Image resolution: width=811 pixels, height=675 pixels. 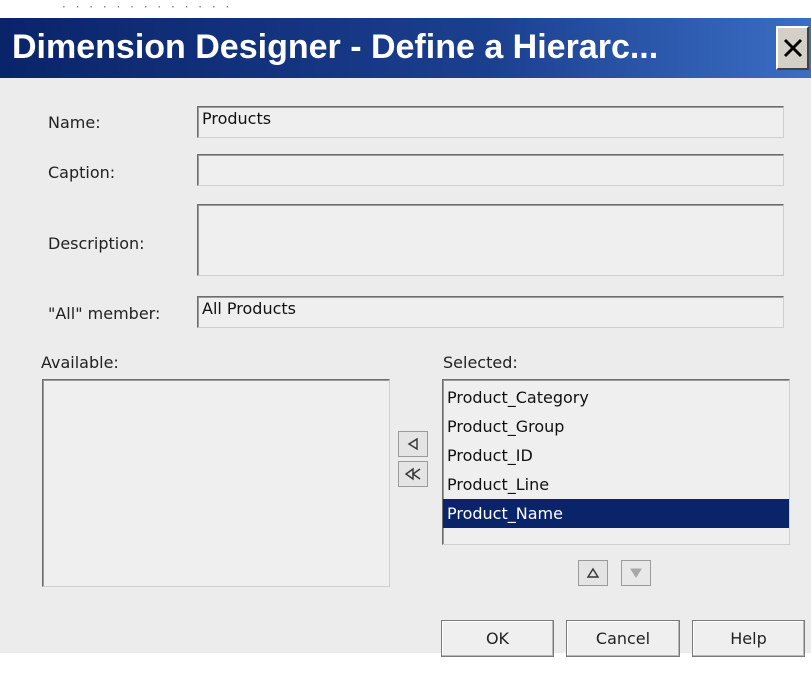 I want to click on move-up-button, so click(x=593, y=573).